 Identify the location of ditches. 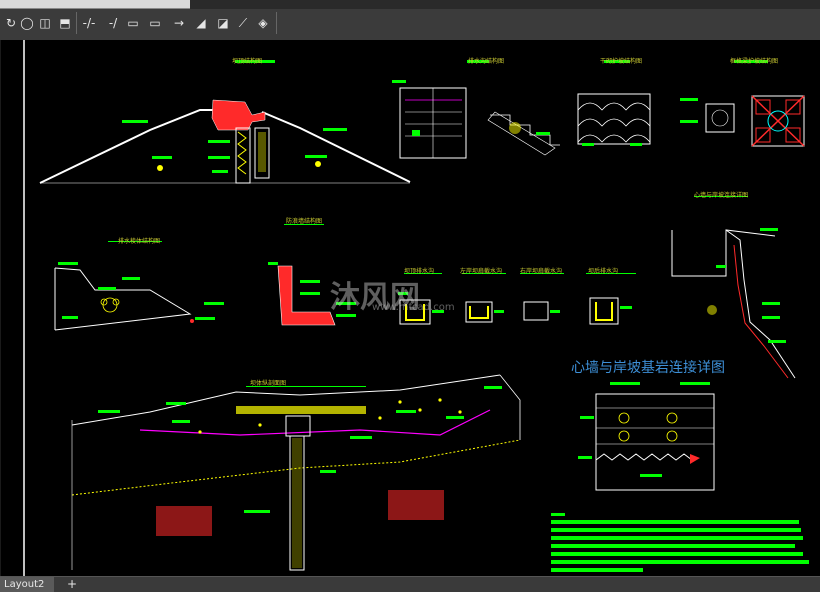
(517, 299).